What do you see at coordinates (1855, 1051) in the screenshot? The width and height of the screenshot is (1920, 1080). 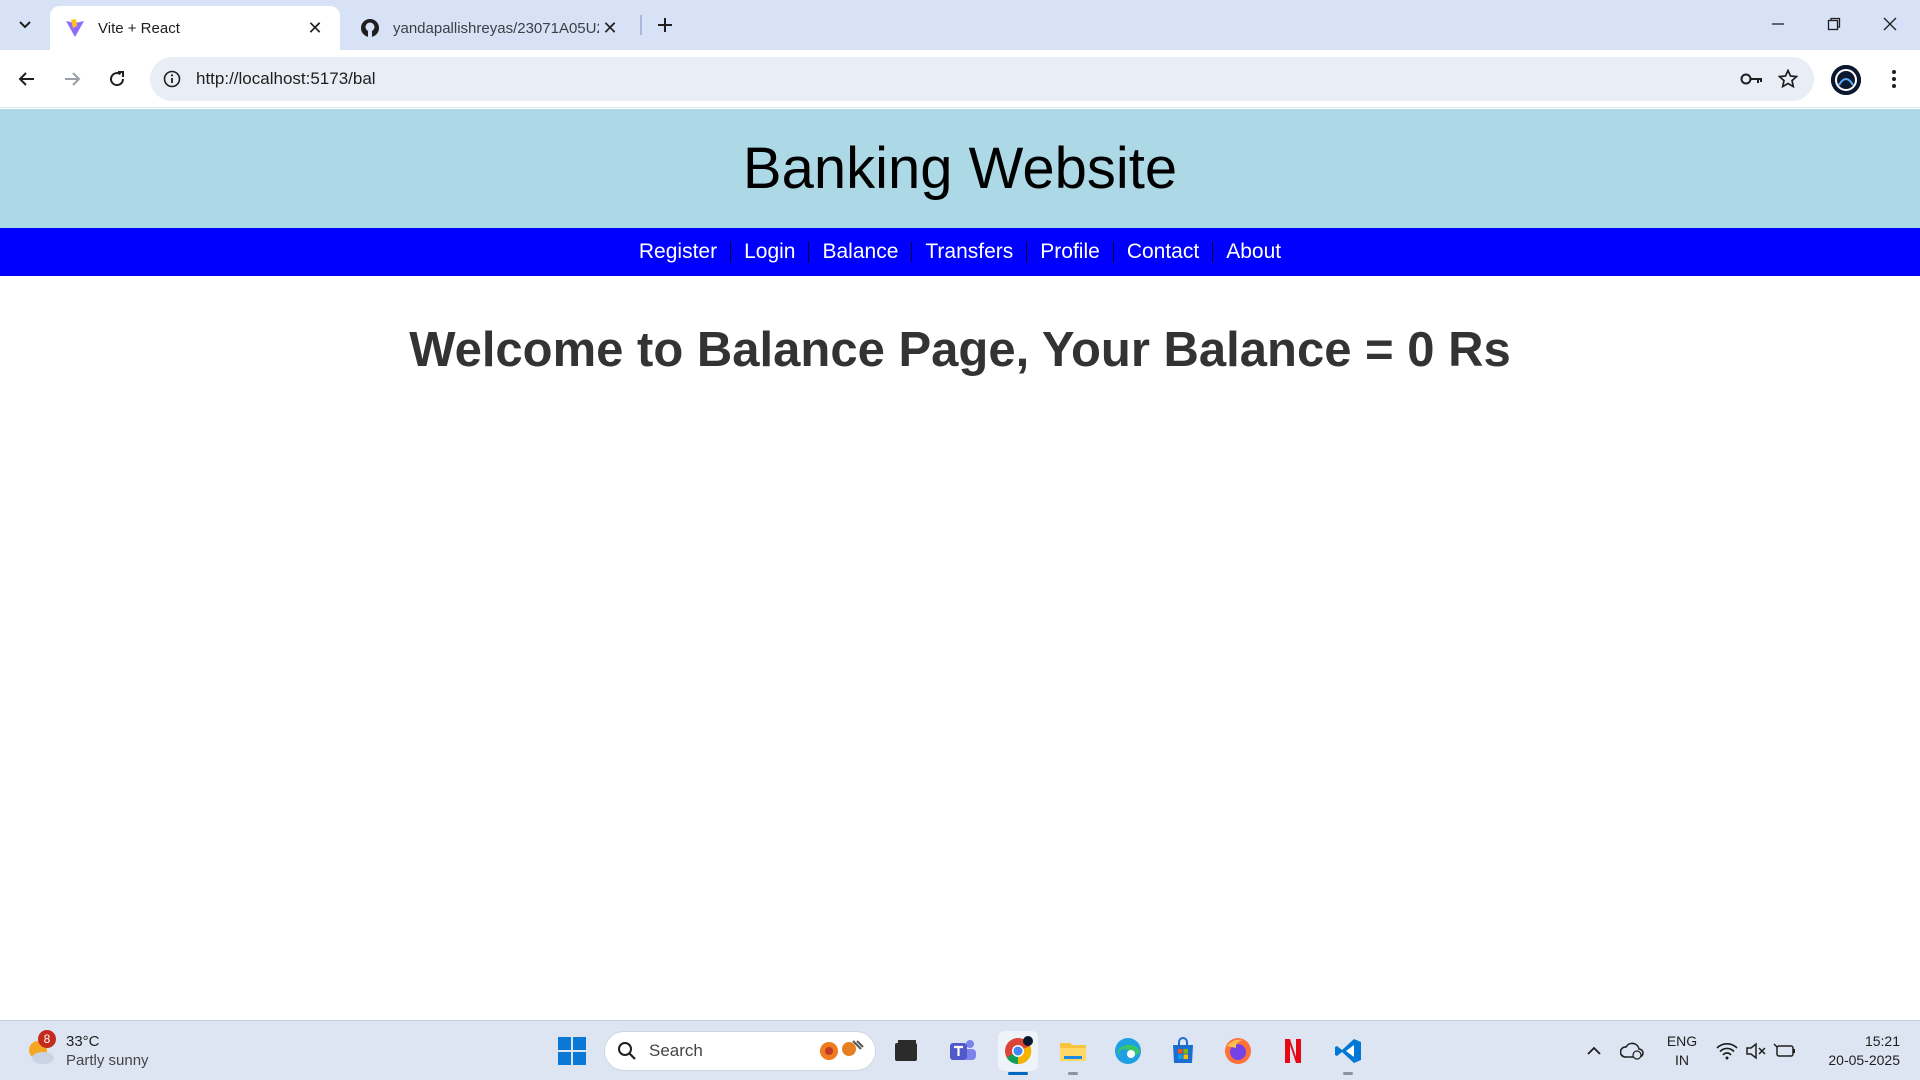 I see `system-clock: 15:21 20-05-2025` at bounding box center [1855, 1051].